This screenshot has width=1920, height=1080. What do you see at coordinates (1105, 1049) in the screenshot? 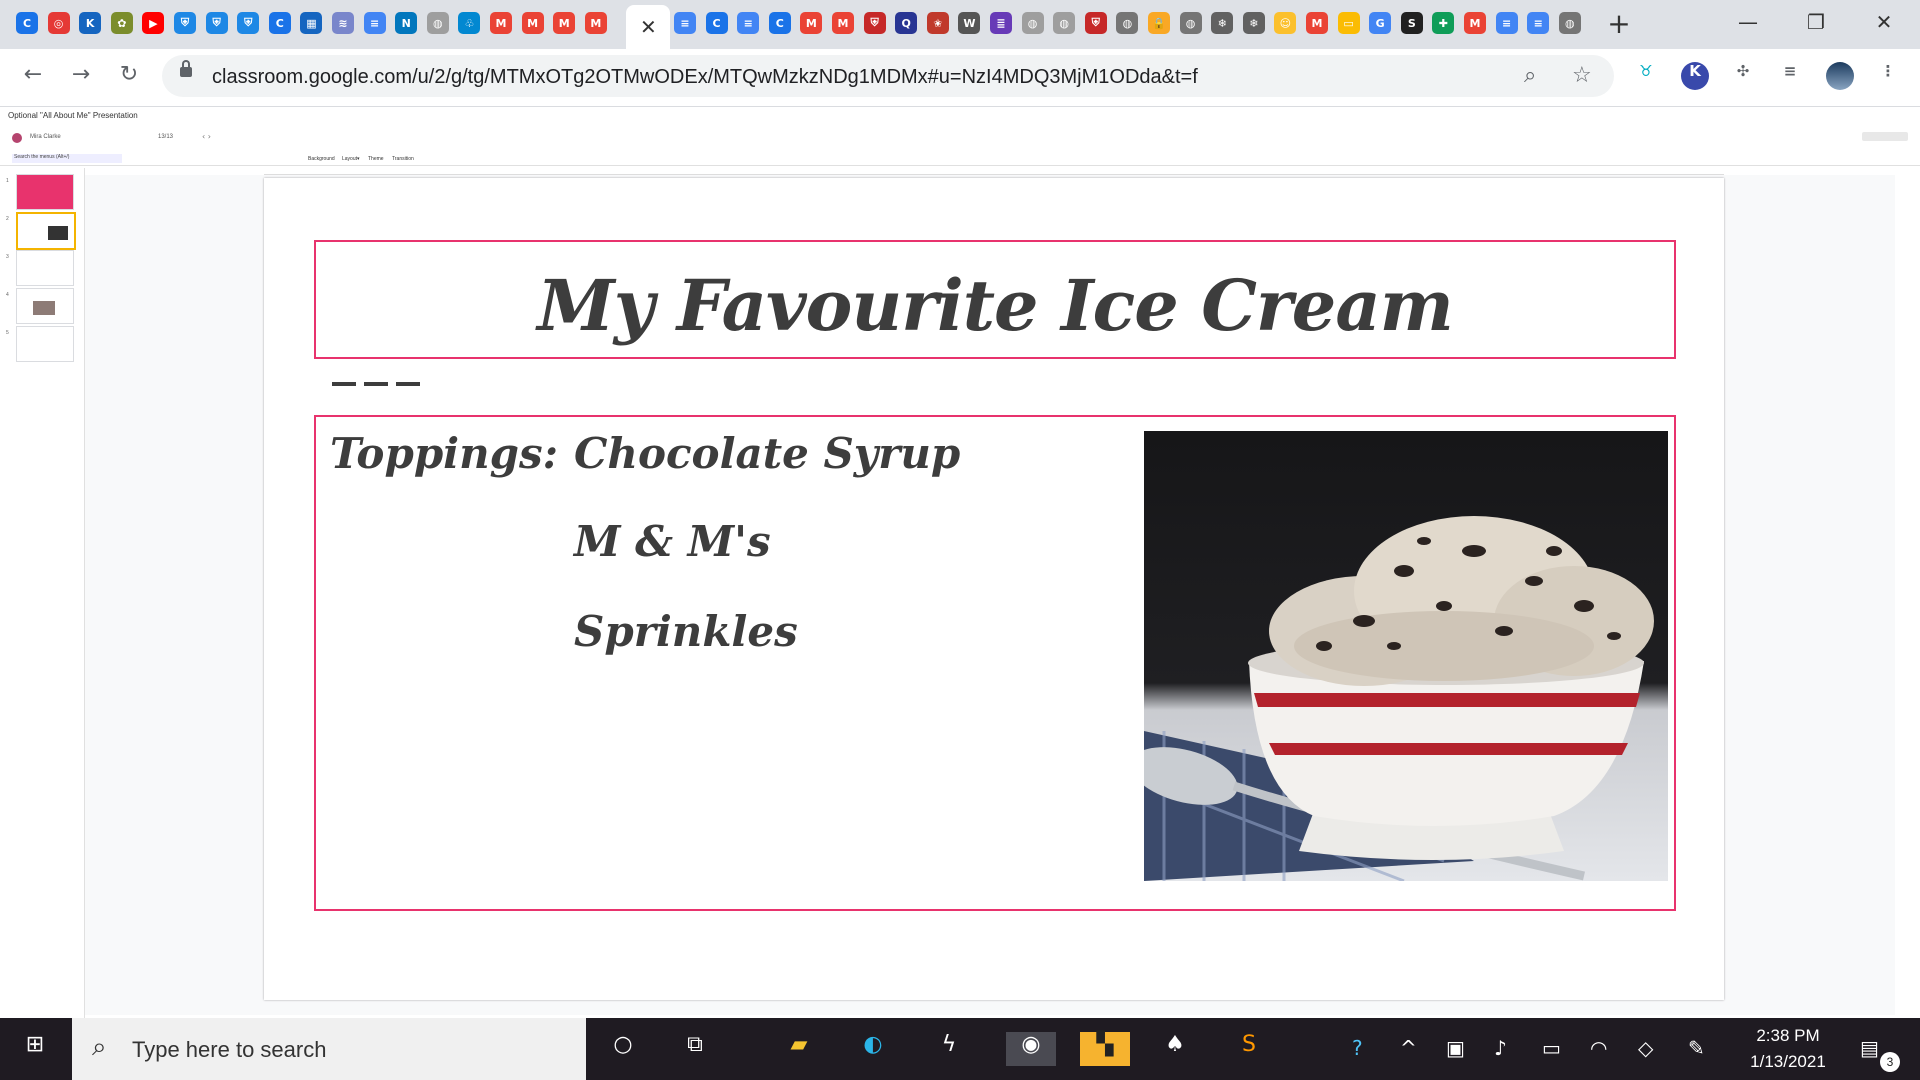
I see `sticky-notes-icon: ▚` at bounding box center [1105, 1049].